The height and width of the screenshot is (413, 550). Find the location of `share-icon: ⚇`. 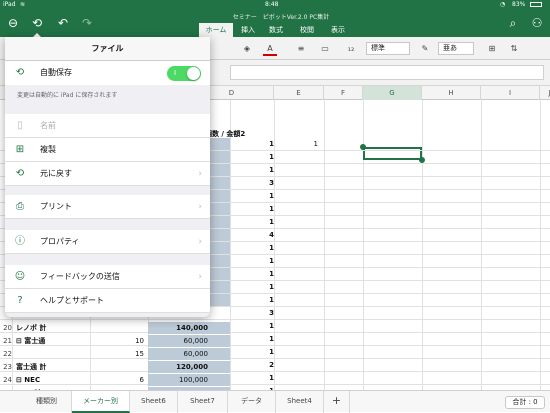

share-icon: ⚇ is located at coordinates (537, 23).